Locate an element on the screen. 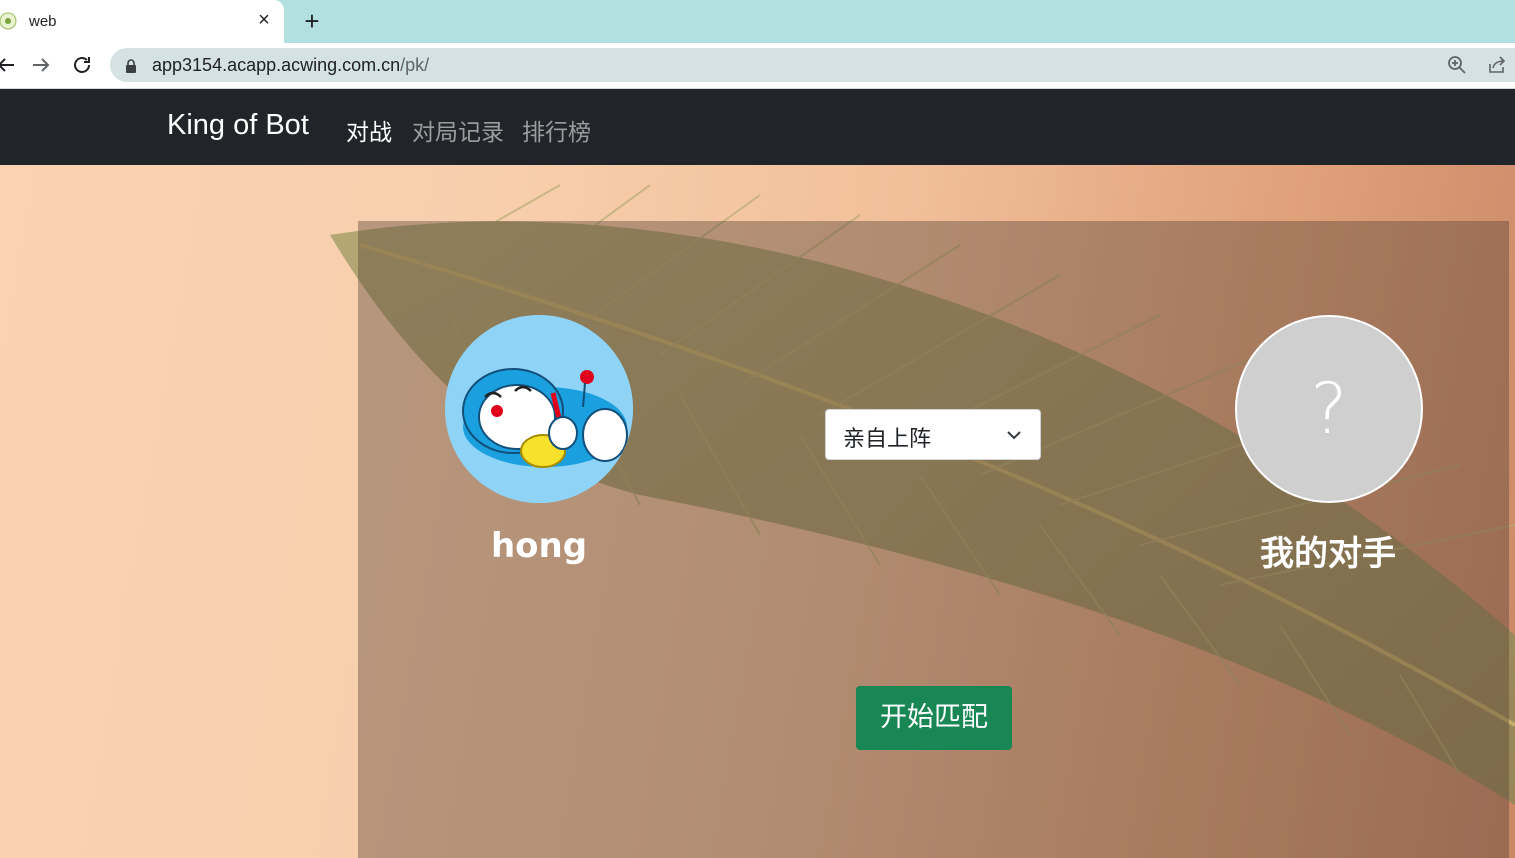 The image size is (1515, 858). back-icon is located at coordinates (9, 65).